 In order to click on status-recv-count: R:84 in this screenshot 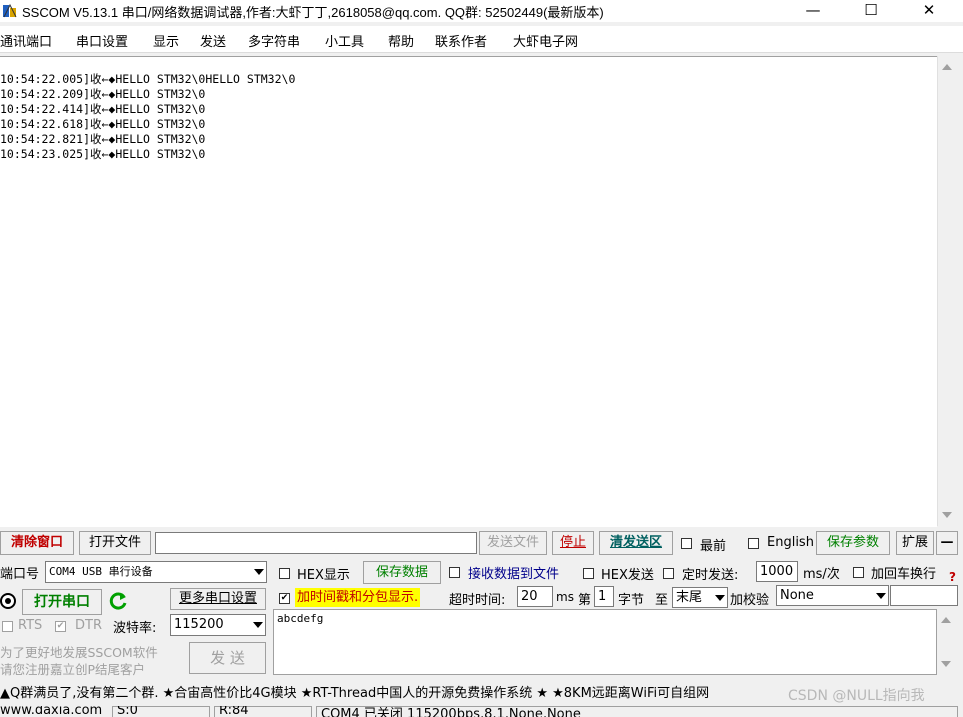, I will do `click(234, 711)`.